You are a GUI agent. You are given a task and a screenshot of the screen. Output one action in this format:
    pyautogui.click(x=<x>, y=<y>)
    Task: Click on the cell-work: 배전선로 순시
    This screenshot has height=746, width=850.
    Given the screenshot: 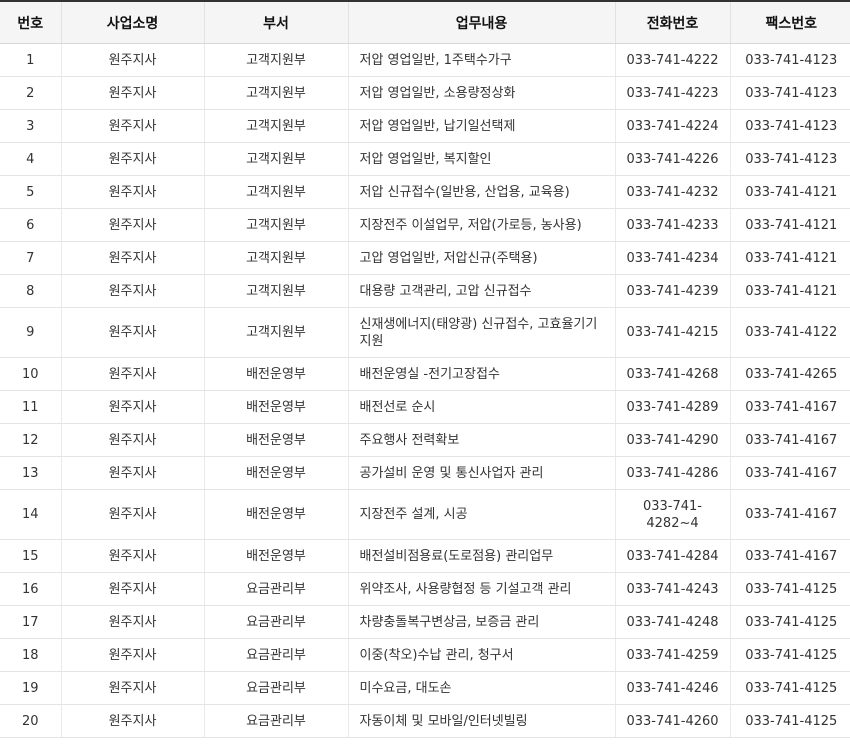 What is the action you would take?
    pyautogui.click(x=481, y=407)
    